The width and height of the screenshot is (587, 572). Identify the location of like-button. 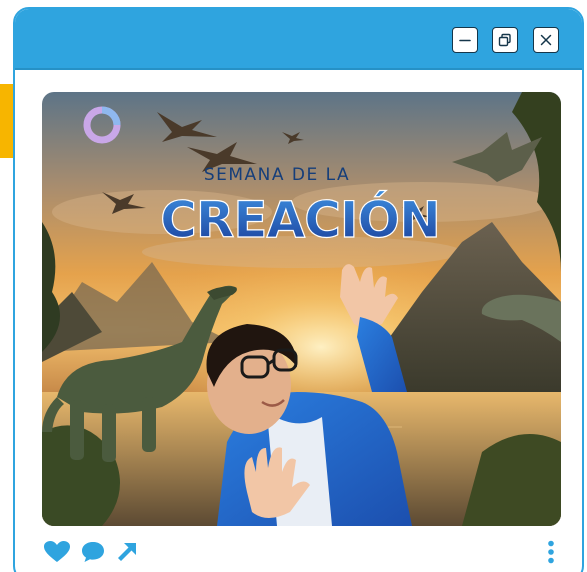
(57, 552).